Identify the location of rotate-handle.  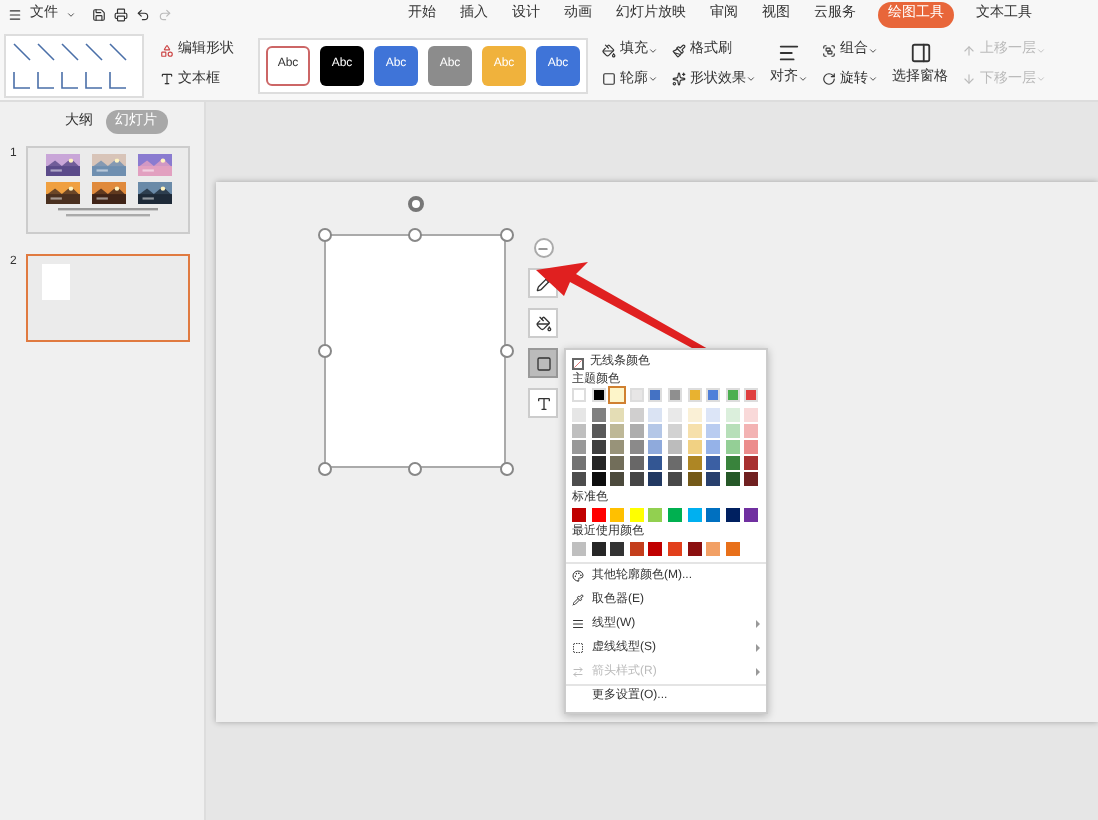
(416, 204).